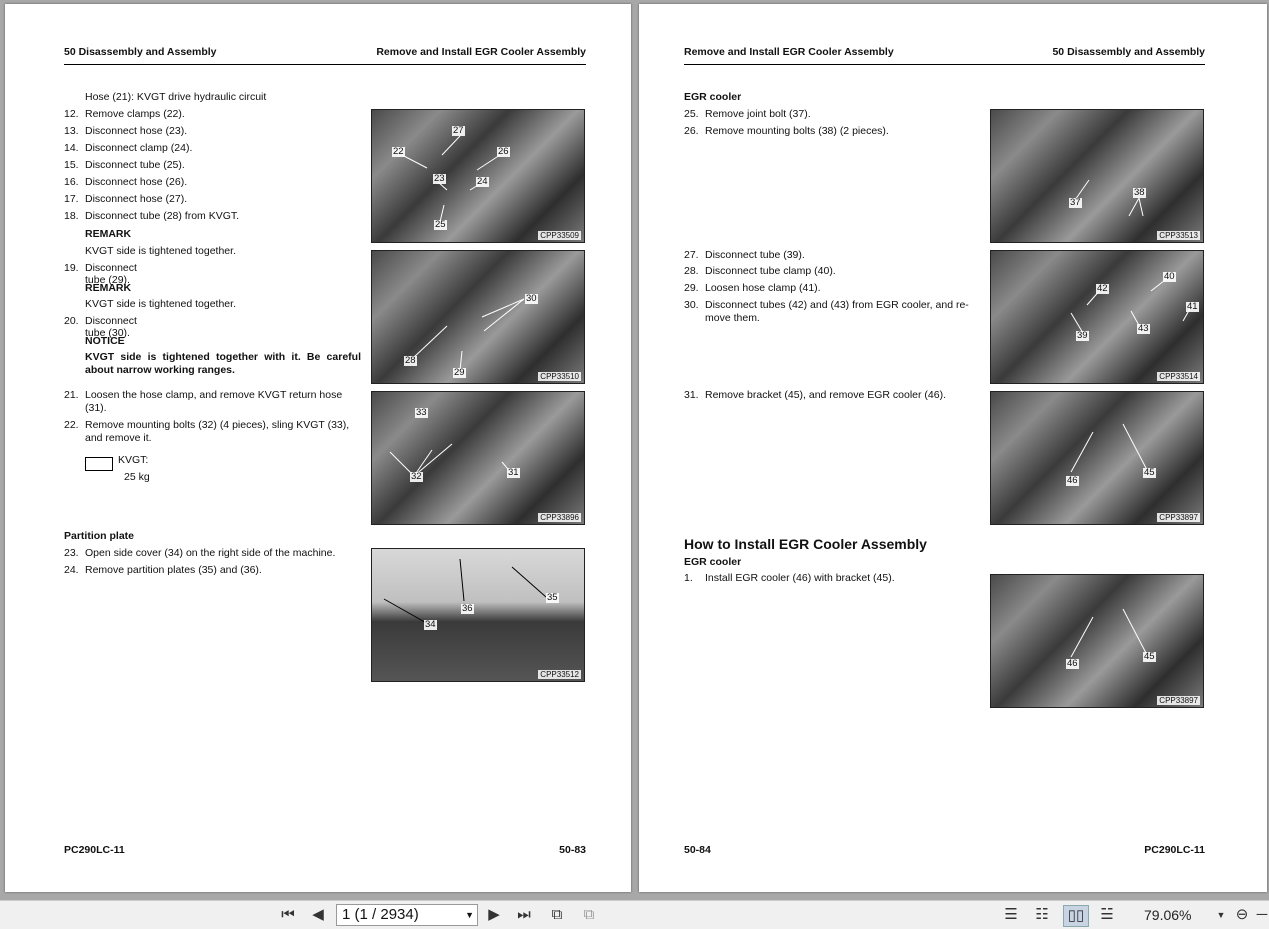 This screenshot has width=1269, height=929. Describe the element at coordinates (99, 536) in the screenshot. I see `section-title: Partition plate` at that location.